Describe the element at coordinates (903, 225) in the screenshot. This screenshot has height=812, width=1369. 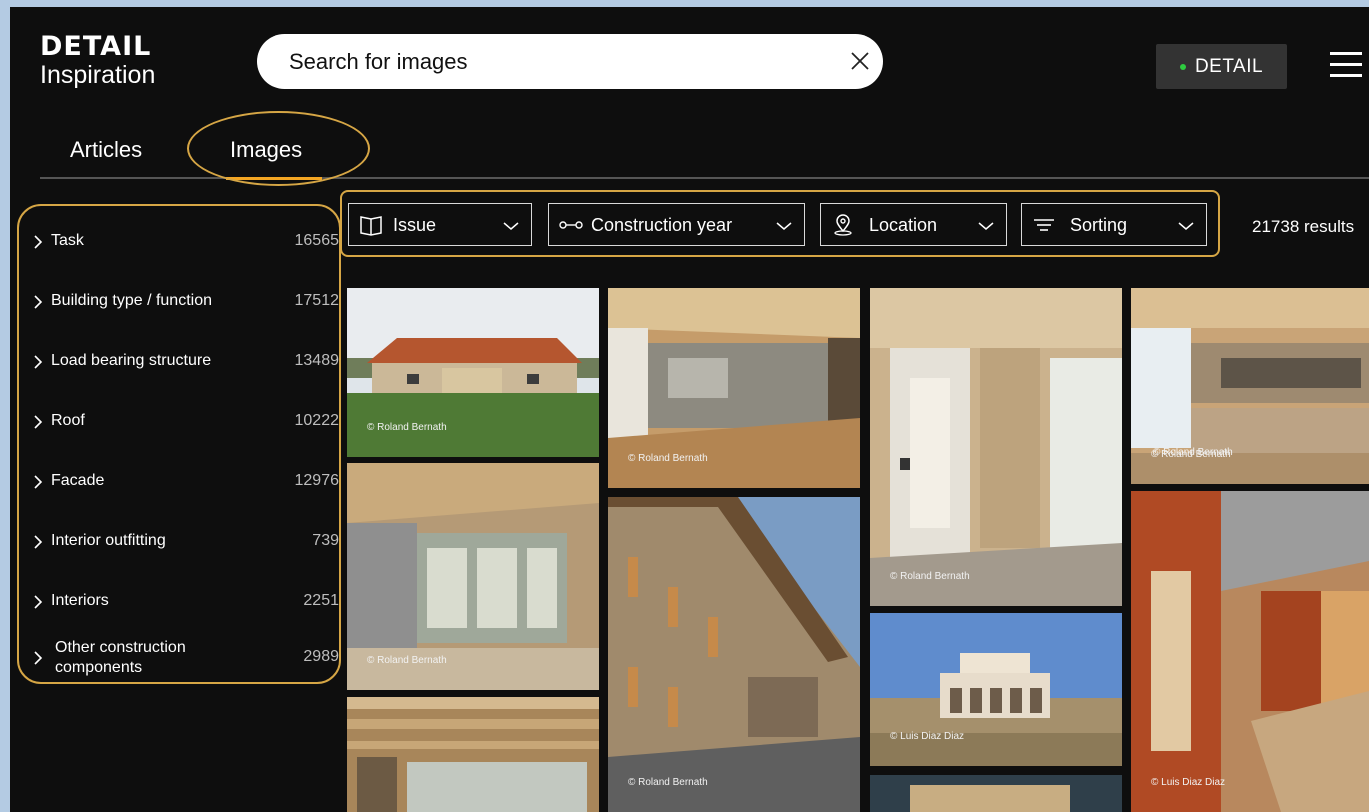
I see `filter-label: Location` at that location.